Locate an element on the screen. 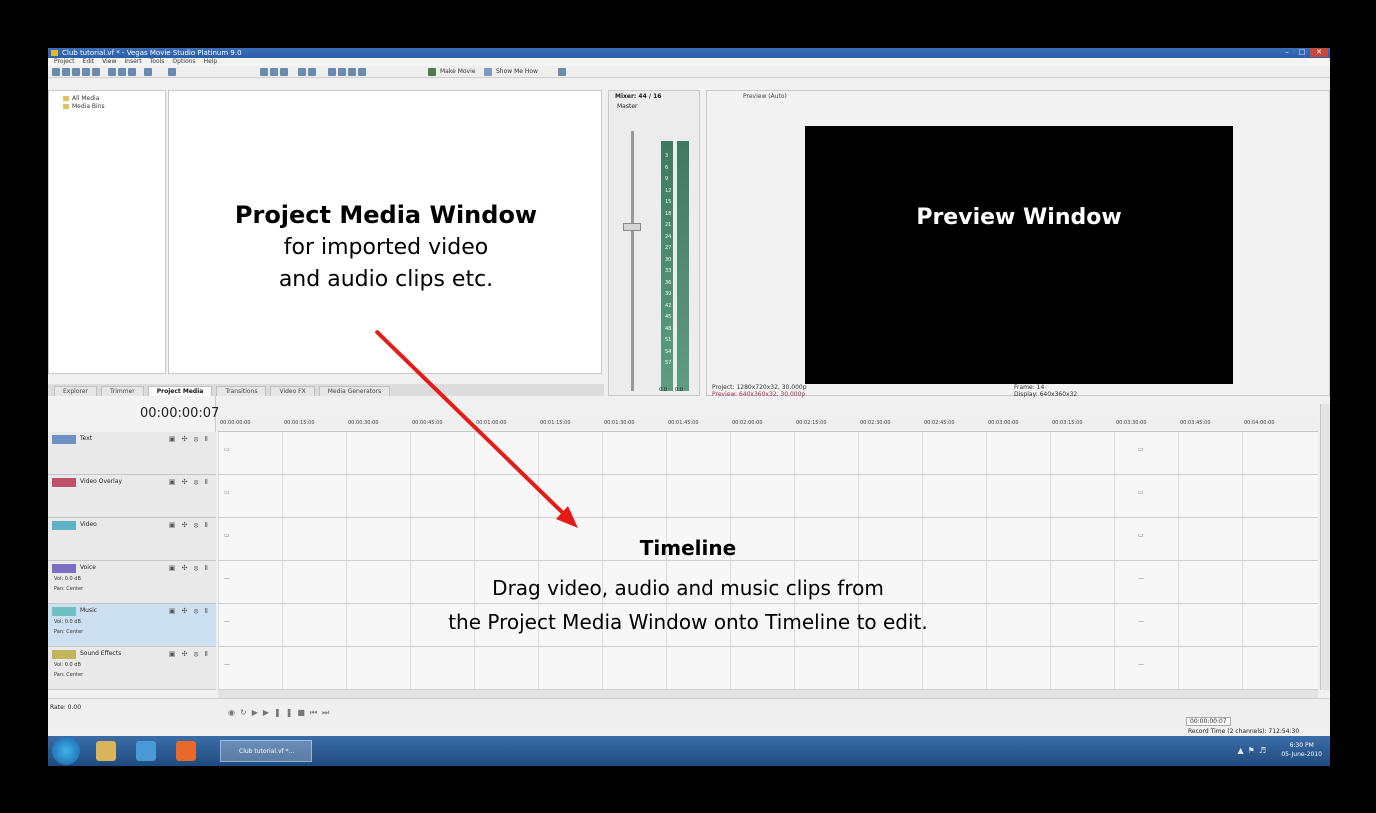  normal-edit-icon is located at coordinates (332, 72).